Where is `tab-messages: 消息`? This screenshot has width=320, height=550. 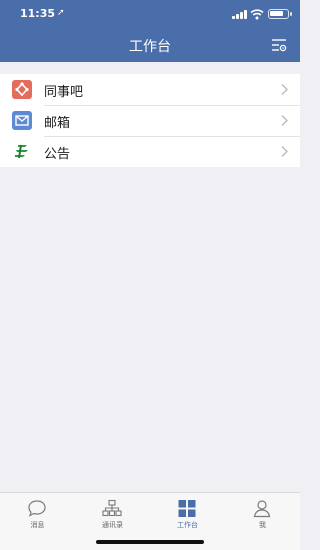
tab-messages: 消息 is located at coordinates (37, 515).